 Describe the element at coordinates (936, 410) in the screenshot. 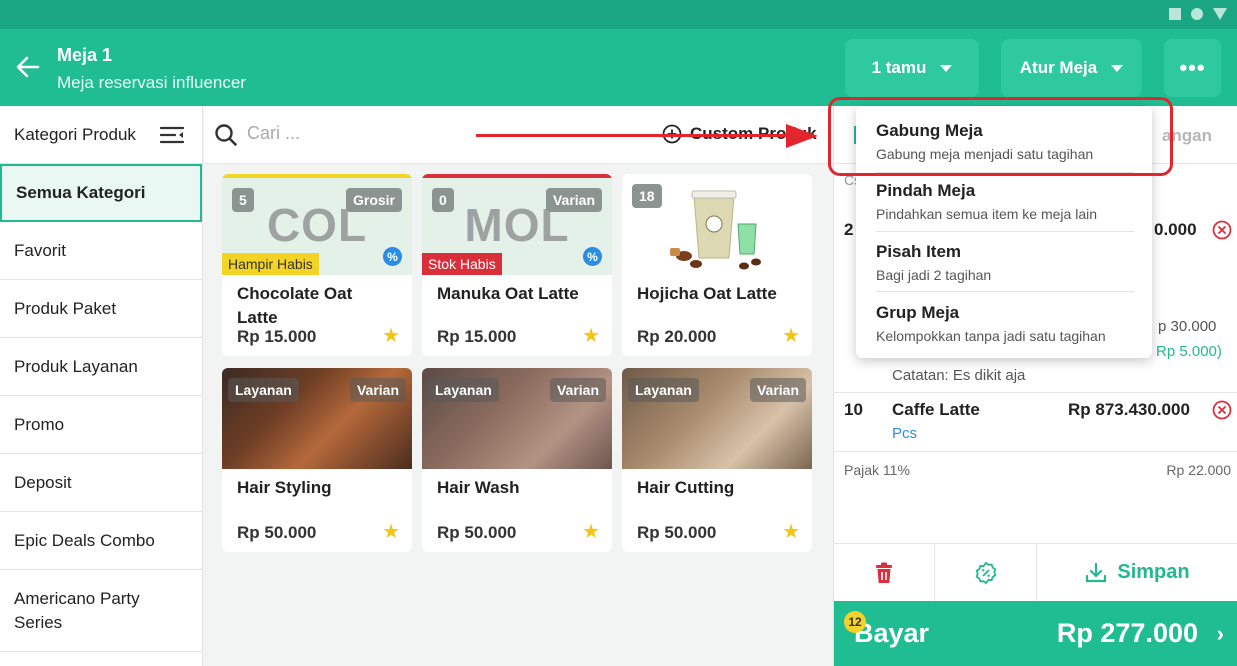

I see `item-name: Caffe Latte` at that location.